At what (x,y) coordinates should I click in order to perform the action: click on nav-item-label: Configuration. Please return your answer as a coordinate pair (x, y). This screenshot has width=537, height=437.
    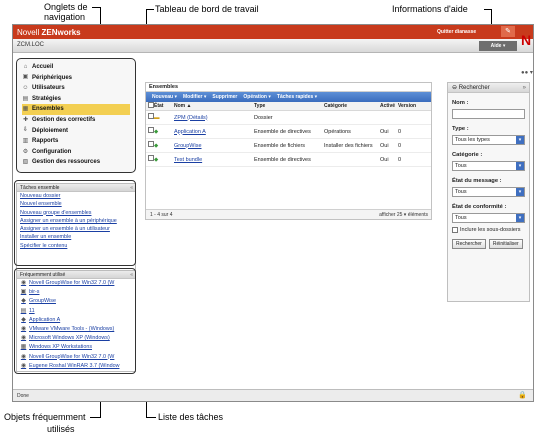
    Looking at the image, I should click on (52, 151).